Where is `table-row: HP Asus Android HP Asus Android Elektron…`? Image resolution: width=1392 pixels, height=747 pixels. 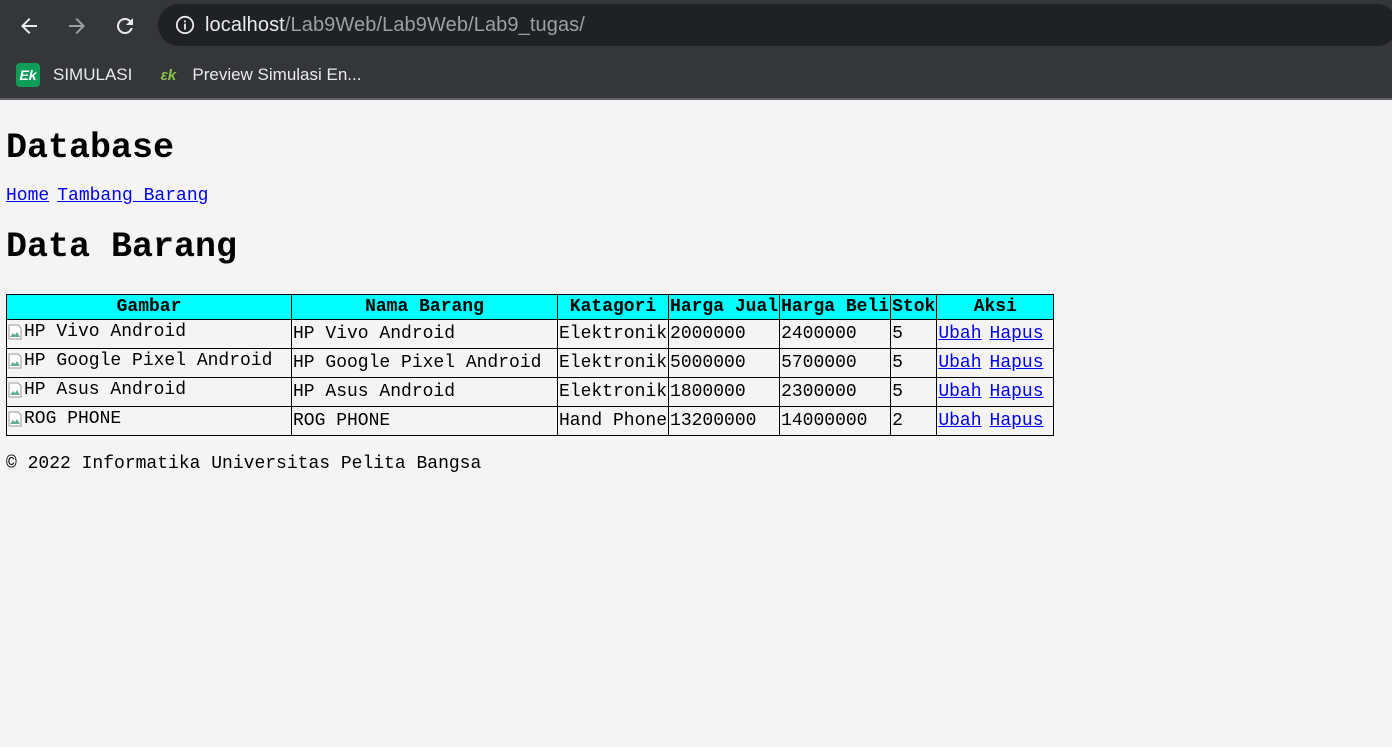 table-row: HP Asus Android HP Asus Android Elektron… is located at coordinates (530, 392).